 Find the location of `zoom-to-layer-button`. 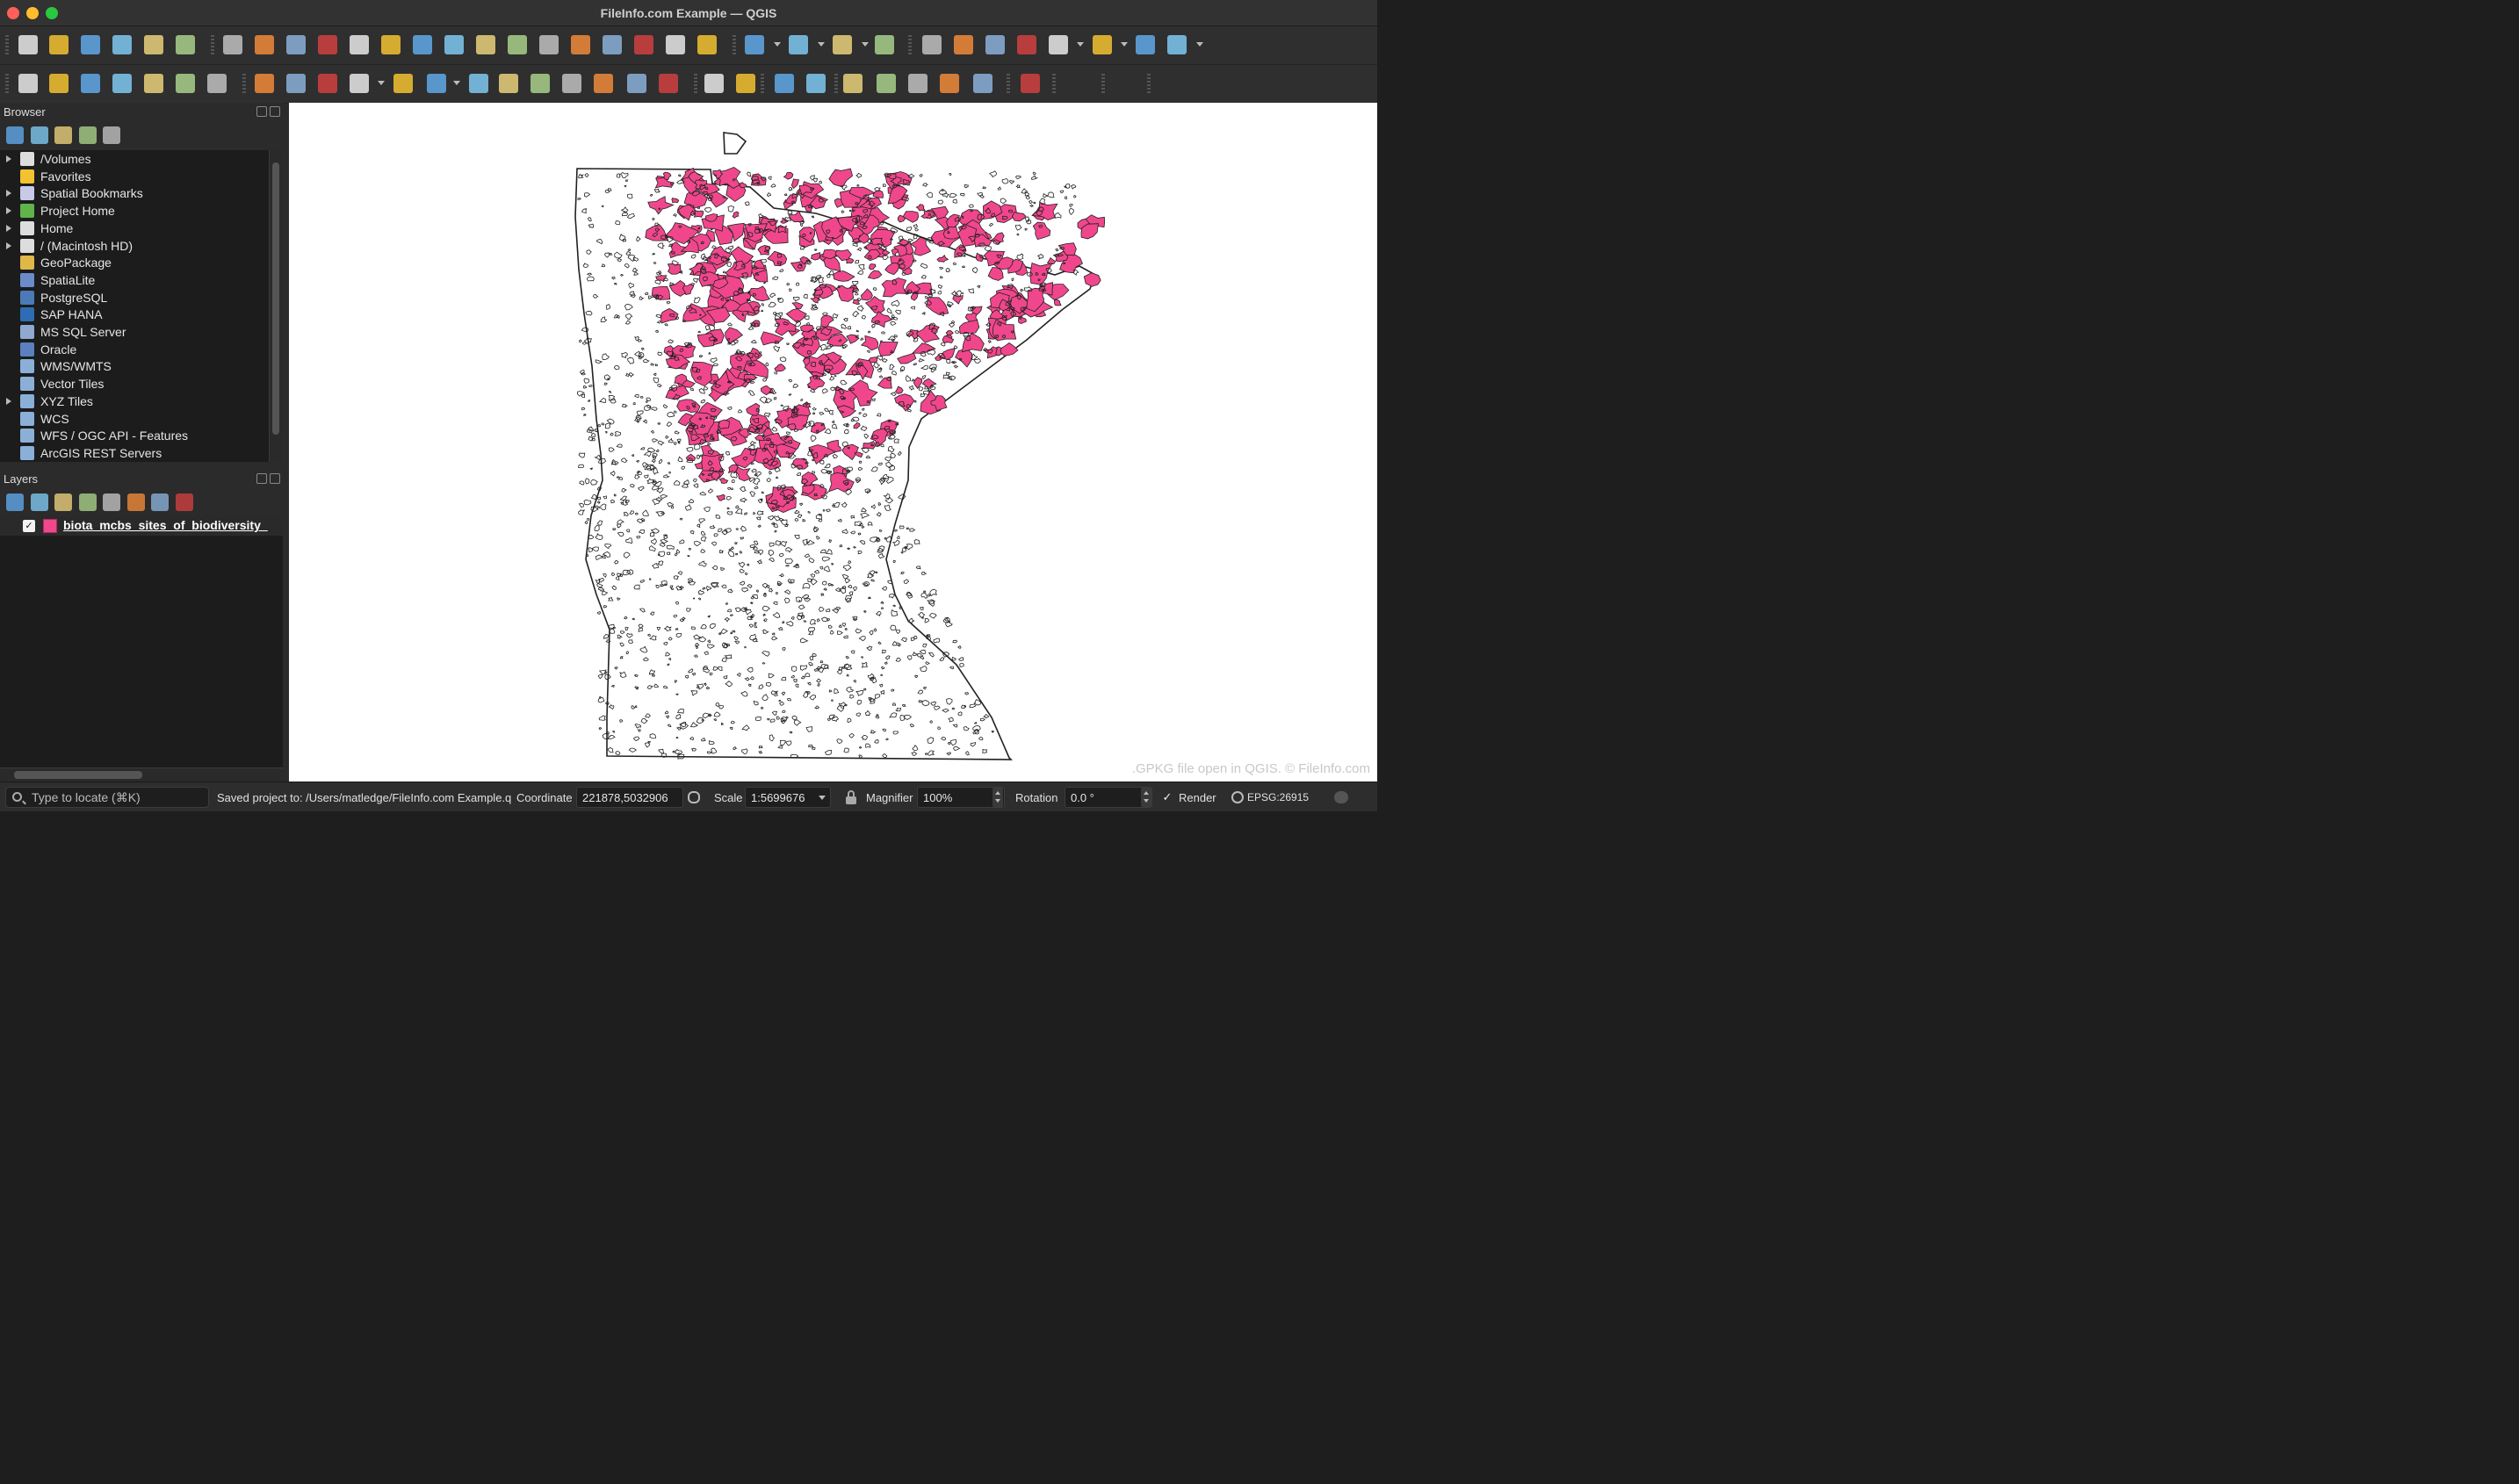

zoom-to-layer-button is located at coordinates (422, 44).